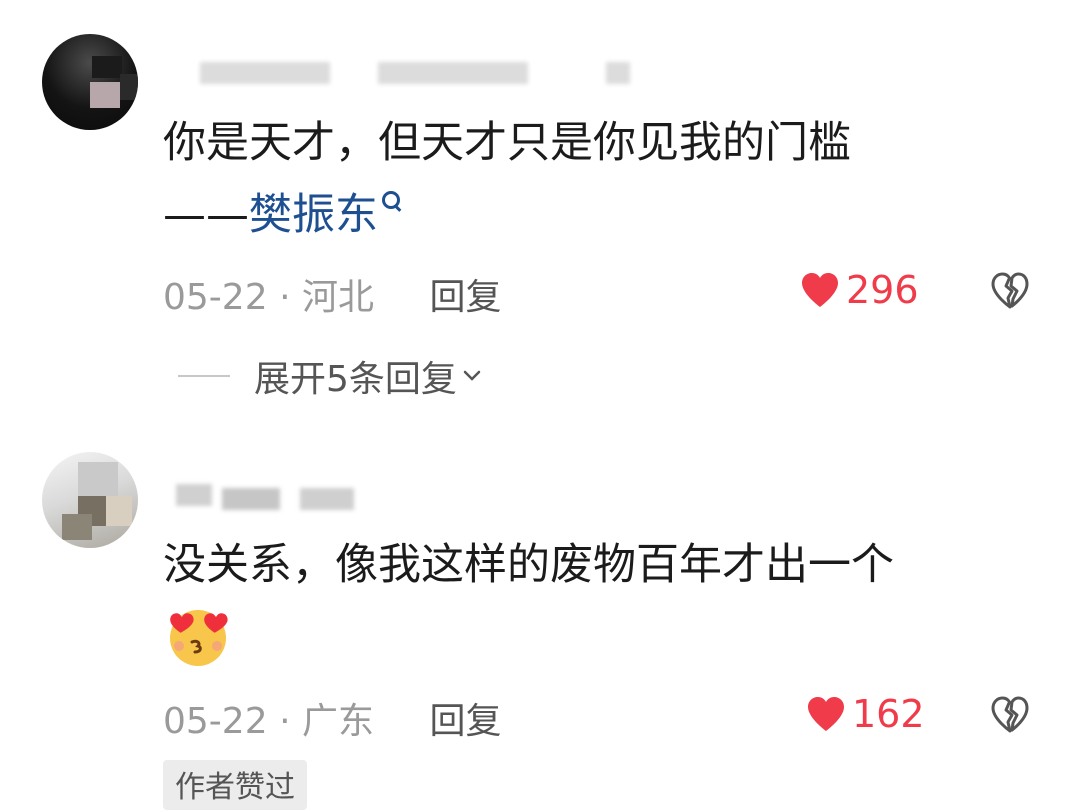 The height and width of the screenshot is (810, 1080). What do you see at coordinates (391, 200) in the screenshot?
I see `search-icon` at bounding box center [391, 200].